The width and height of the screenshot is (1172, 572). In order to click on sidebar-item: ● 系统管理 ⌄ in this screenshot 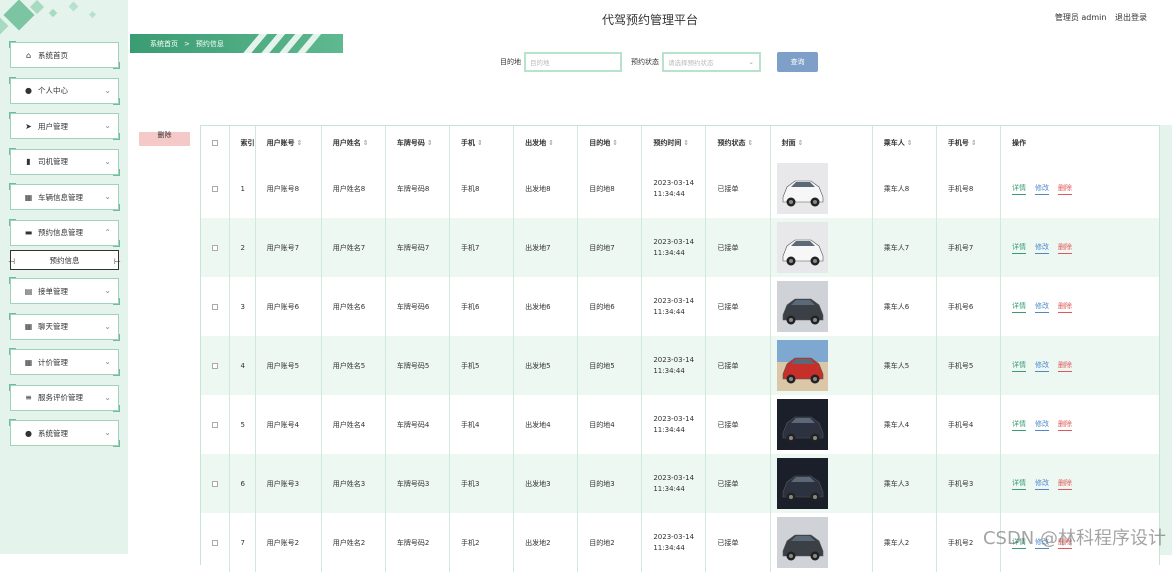, I will do `click(64, 433)`.